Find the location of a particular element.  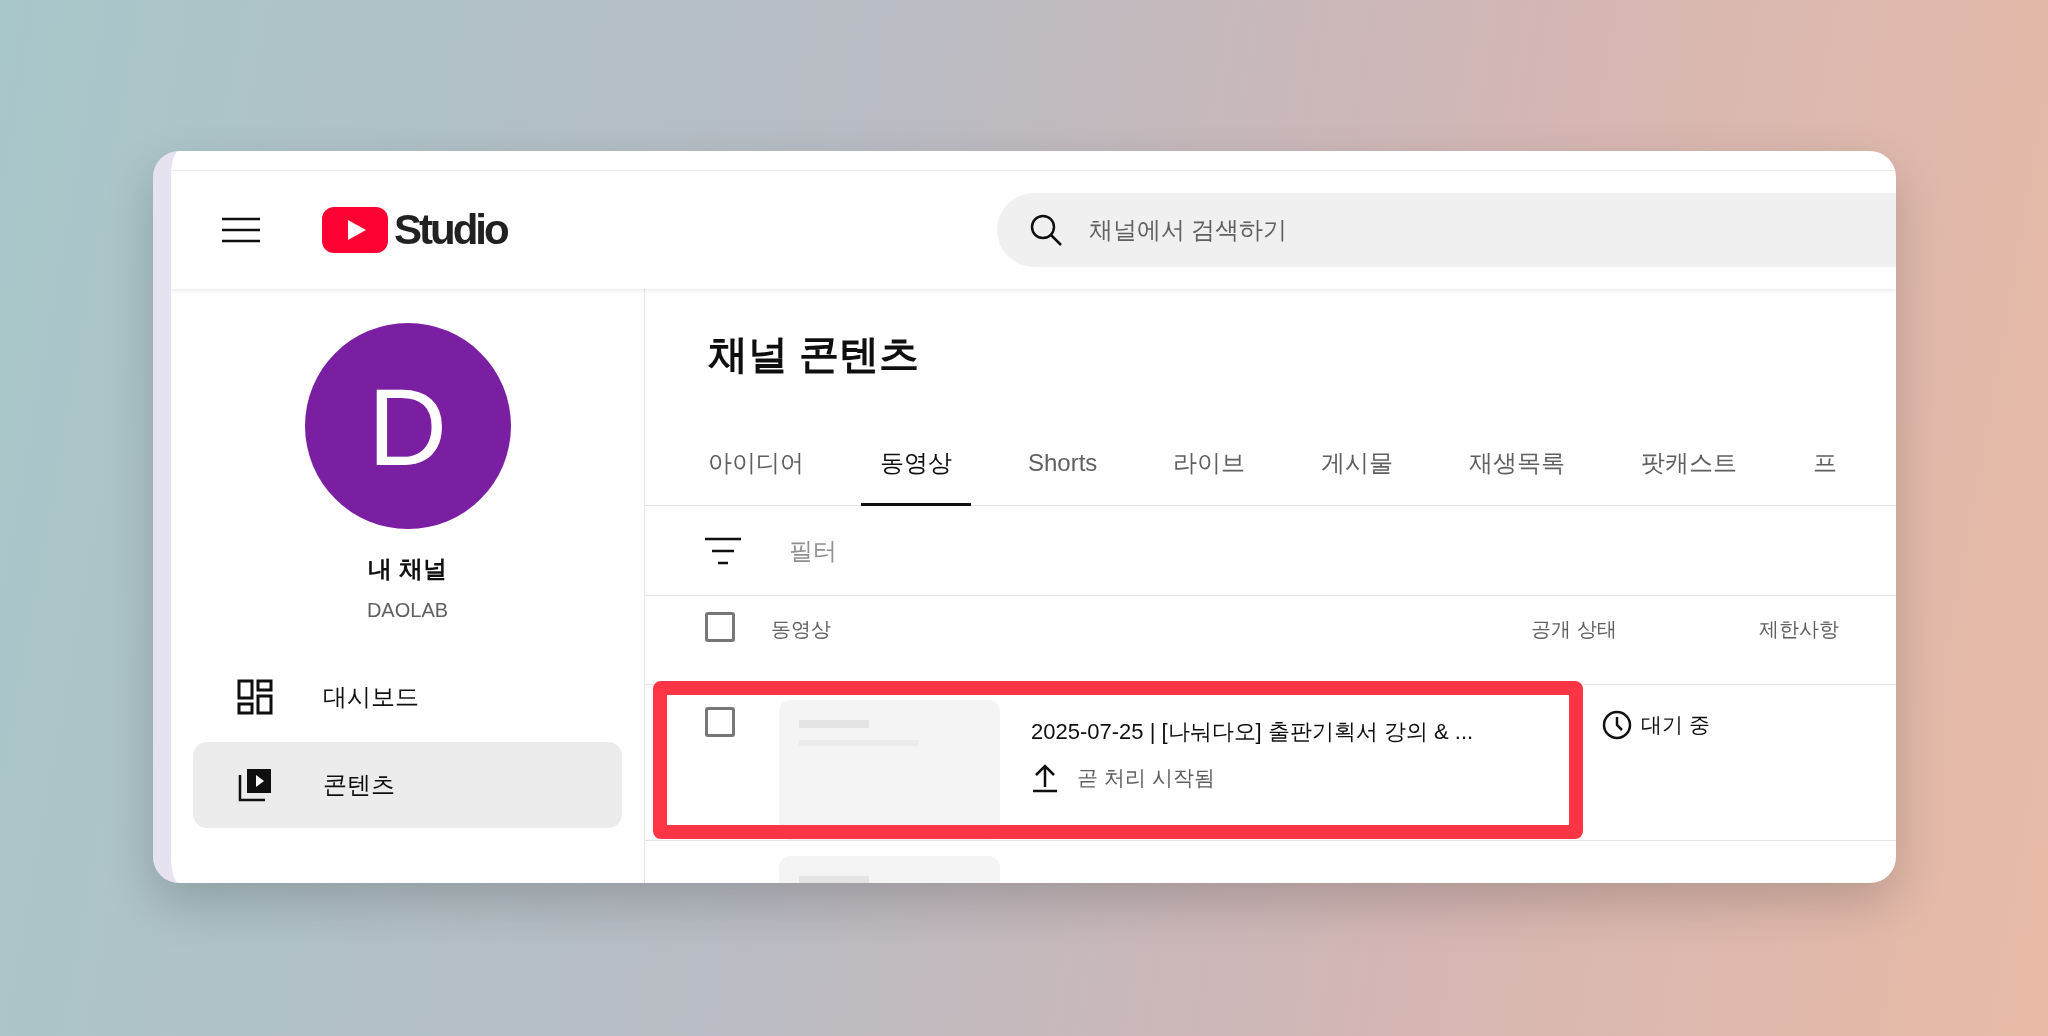

play-logo-icon is located at coordinates (355, 230).